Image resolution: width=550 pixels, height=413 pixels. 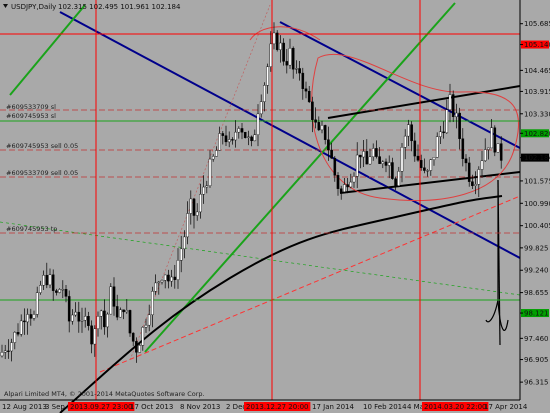 What do you see at coordinates (536, 248) in the screenshot?
I see `price-tick-label: 99.825` at bounding box center [536, 248].